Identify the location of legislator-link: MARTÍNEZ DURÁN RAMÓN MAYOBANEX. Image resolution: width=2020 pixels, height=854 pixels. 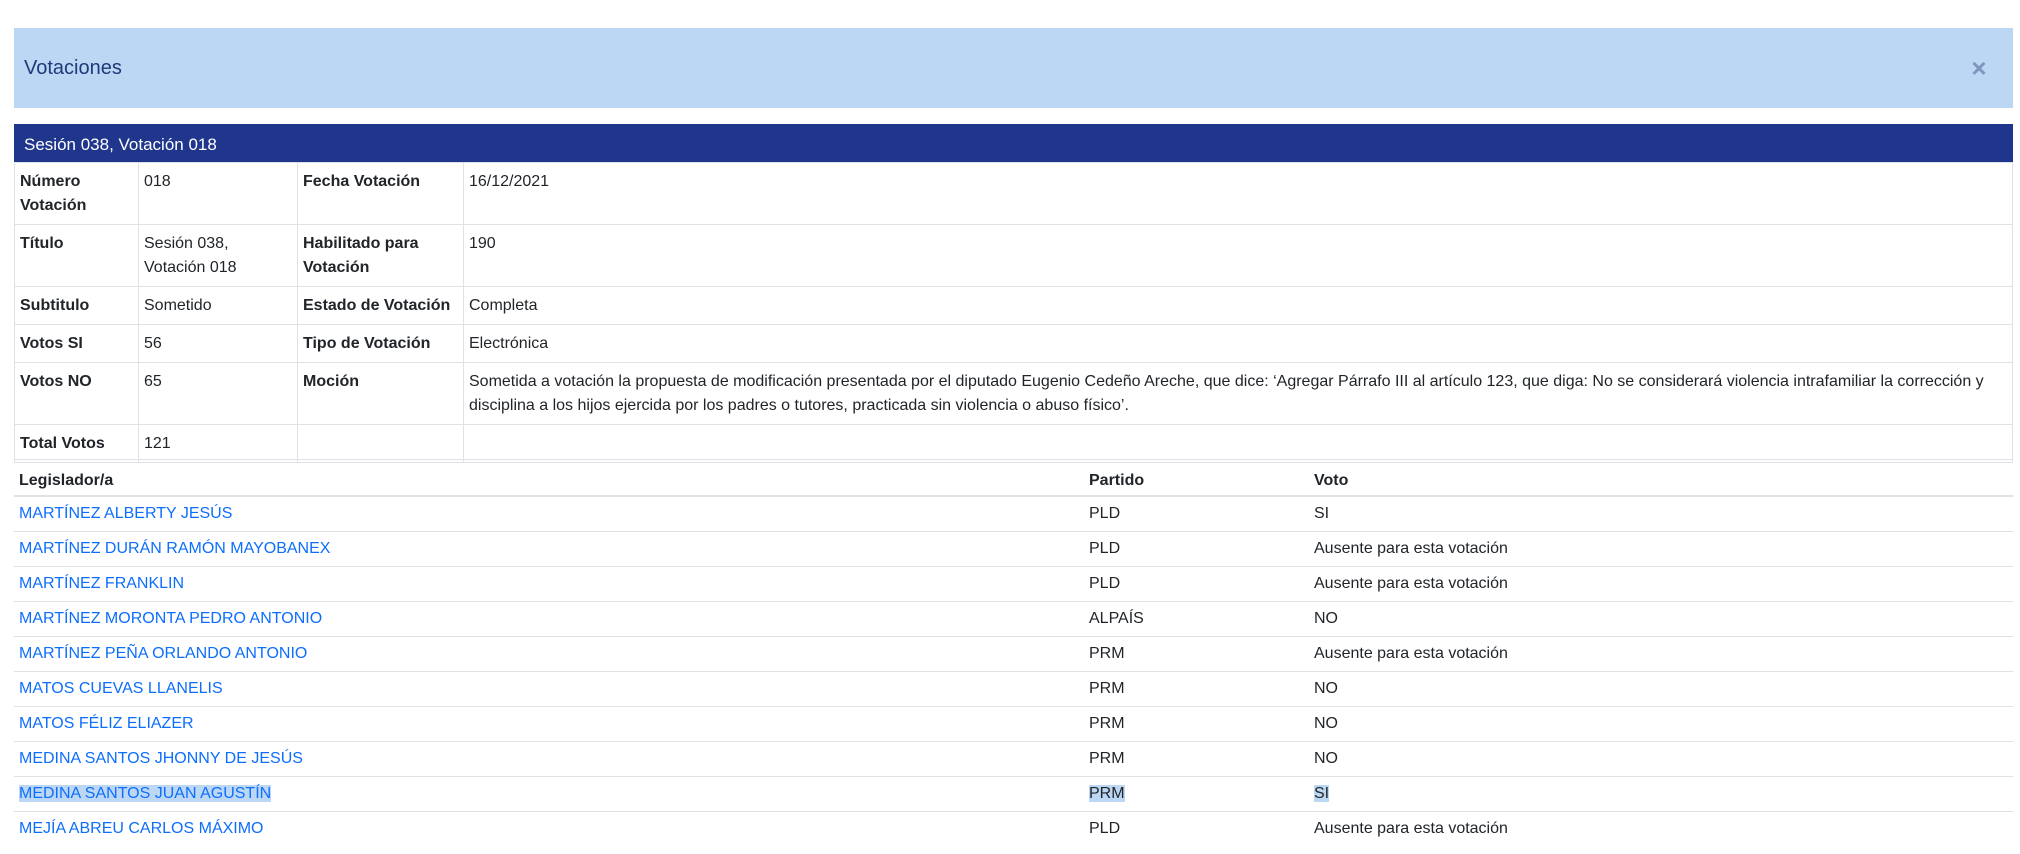
(174, 548).